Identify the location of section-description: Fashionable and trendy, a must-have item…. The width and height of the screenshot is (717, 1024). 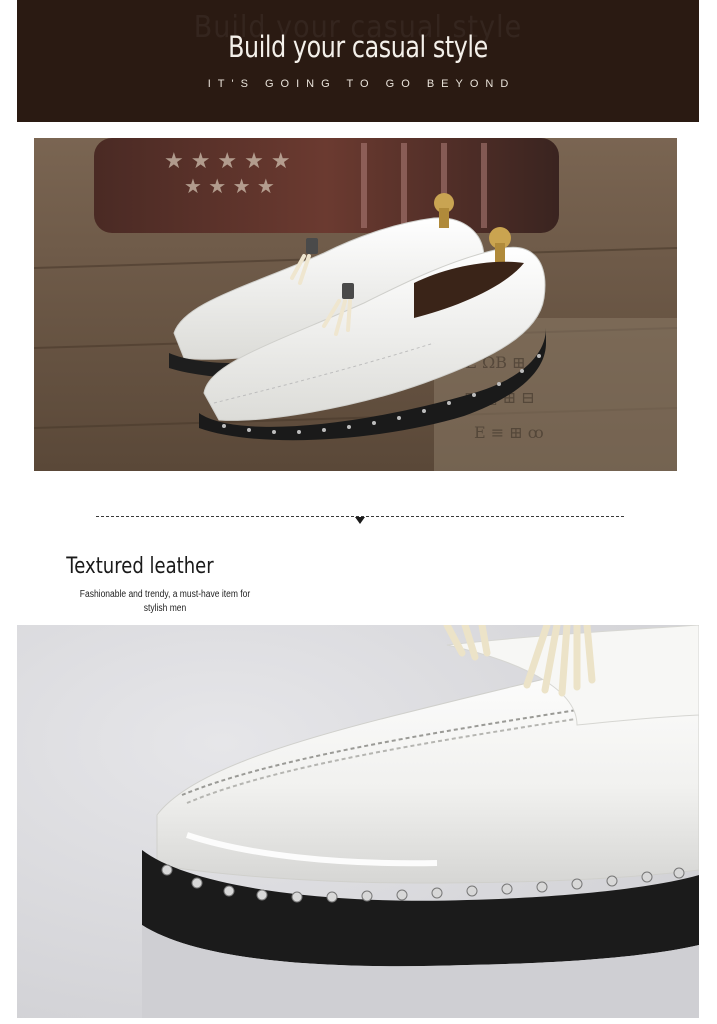
(165, 601).